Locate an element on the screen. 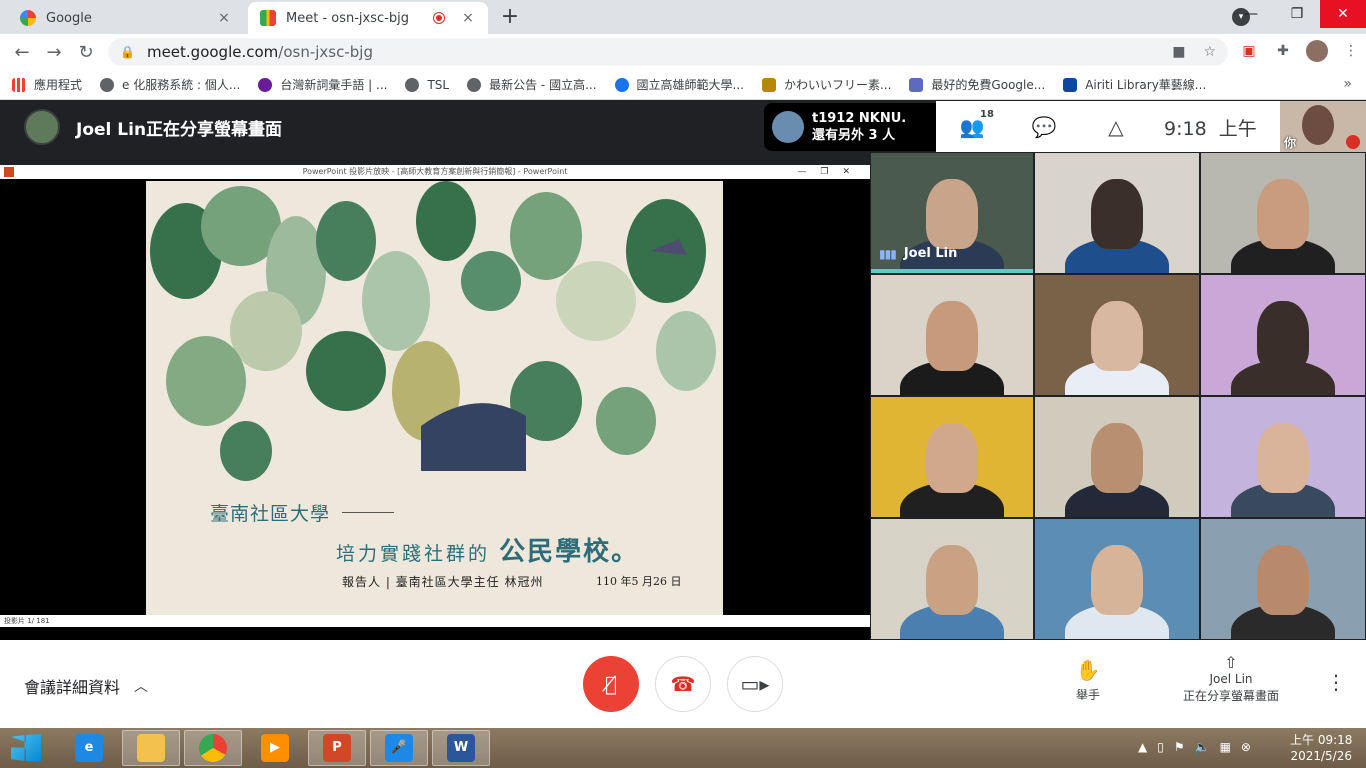 The image size is (1366, 768). bookmarks-overflow-icon: » is located at coordinates (1347, 84).